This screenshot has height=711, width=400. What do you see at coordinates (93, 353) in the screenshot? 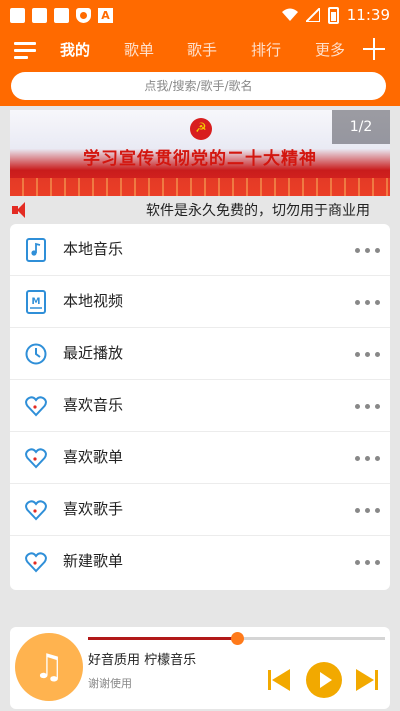
I see `list-item-label: 最近播放` at bounding box center [93, 353].